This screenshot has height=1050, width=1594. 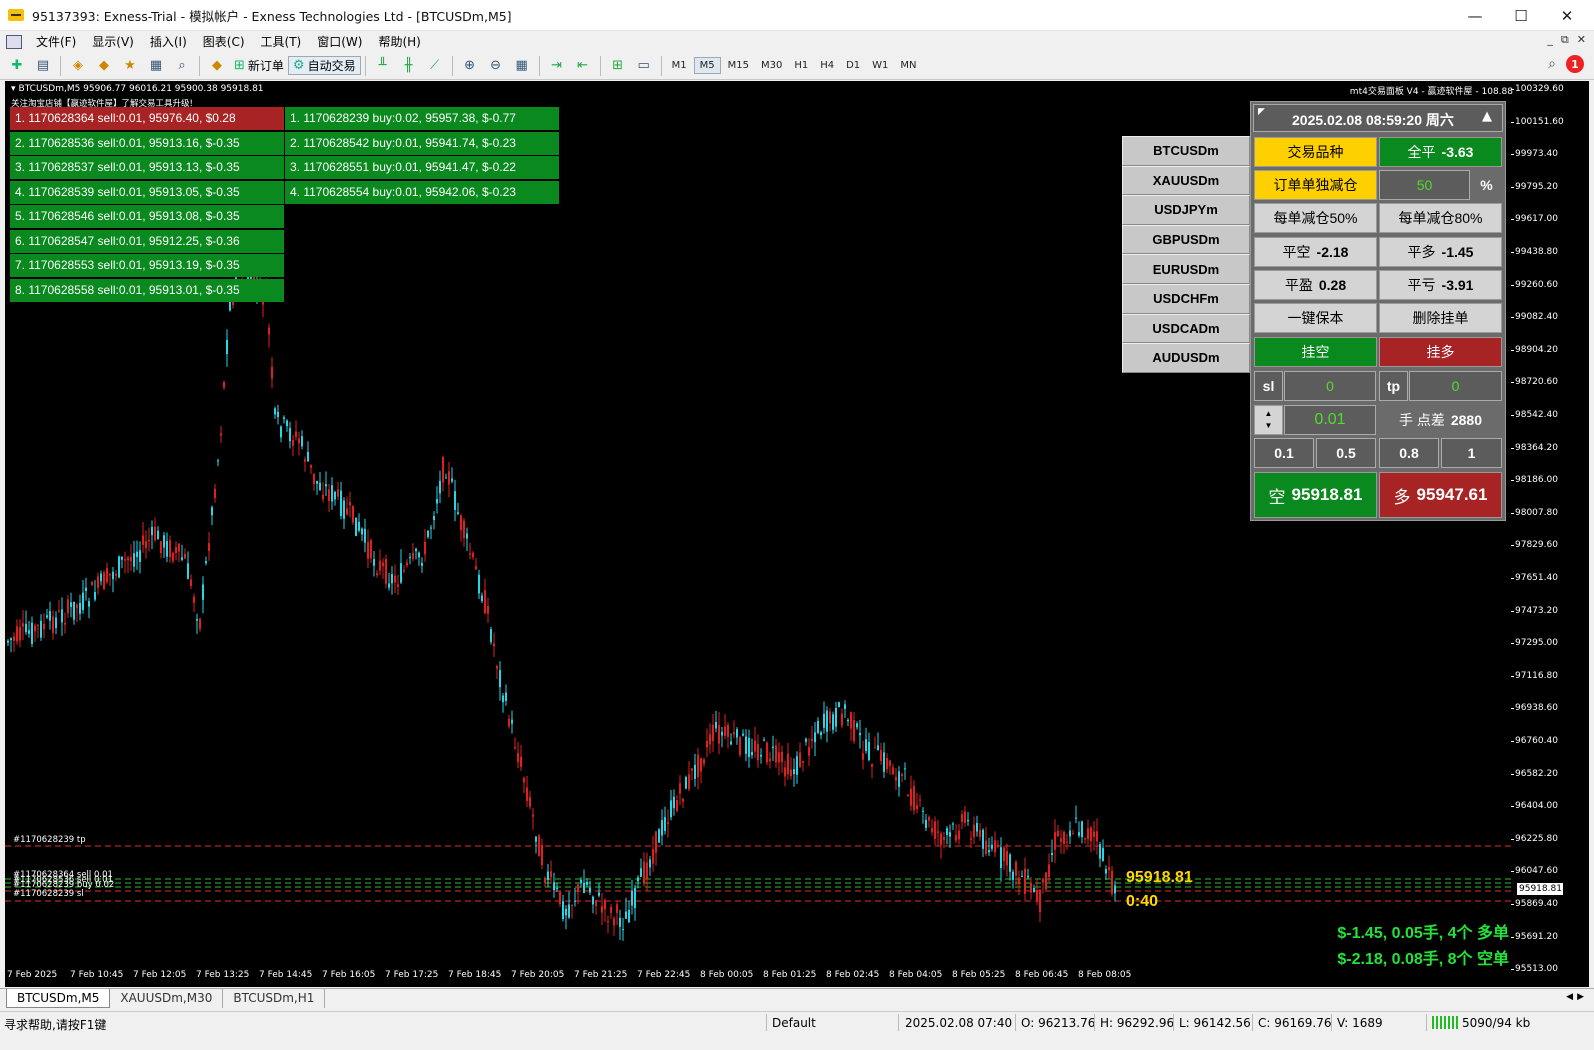 I want to click on buy-order-row: 3. 1170628551 buy:0.01, 95941.47, $-0.22, so click(x=422, y=167).